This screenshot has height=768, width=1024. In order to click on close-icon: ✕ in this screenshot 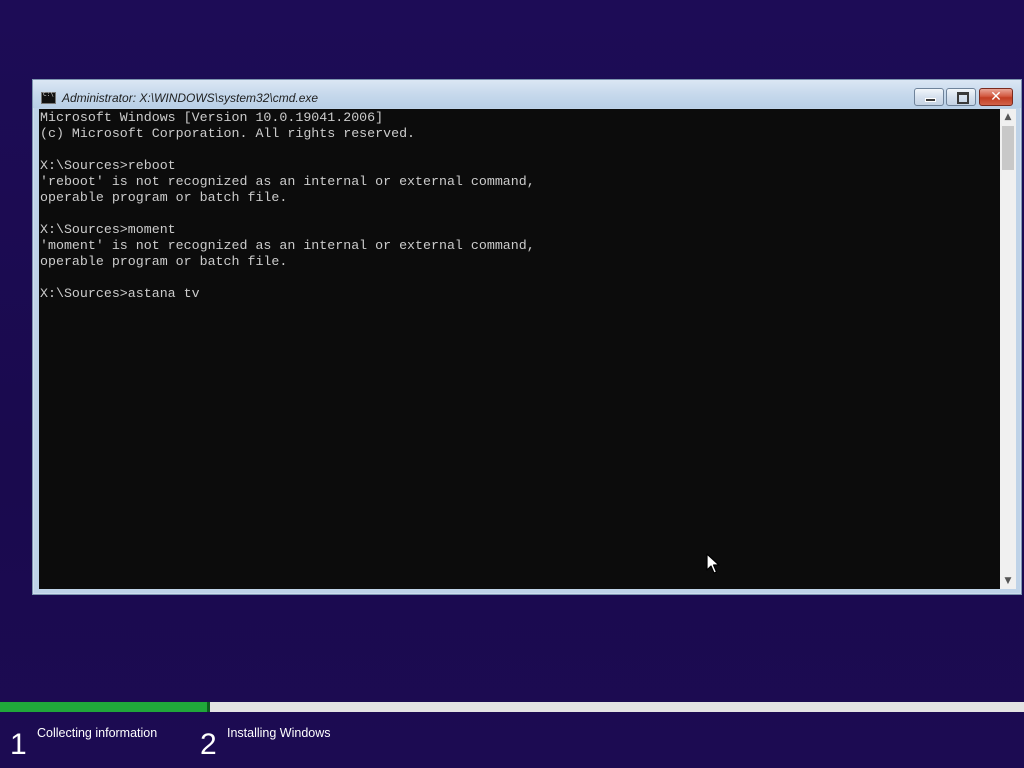, I will do `click(996, 97)`.